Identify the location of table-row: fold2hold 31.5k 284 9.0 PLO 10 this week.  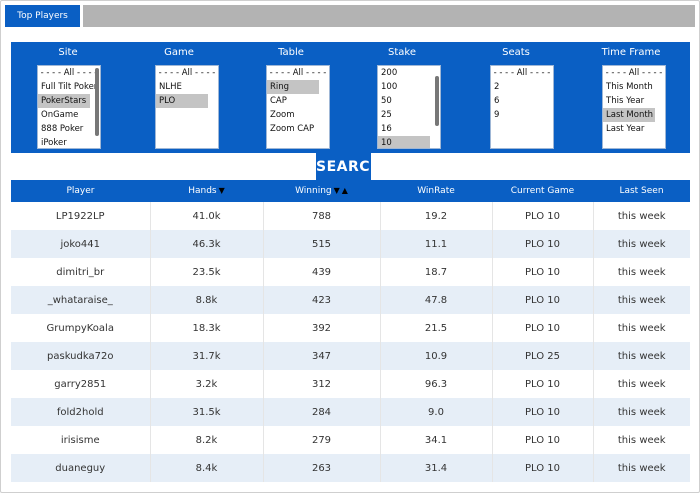
(350, 412).